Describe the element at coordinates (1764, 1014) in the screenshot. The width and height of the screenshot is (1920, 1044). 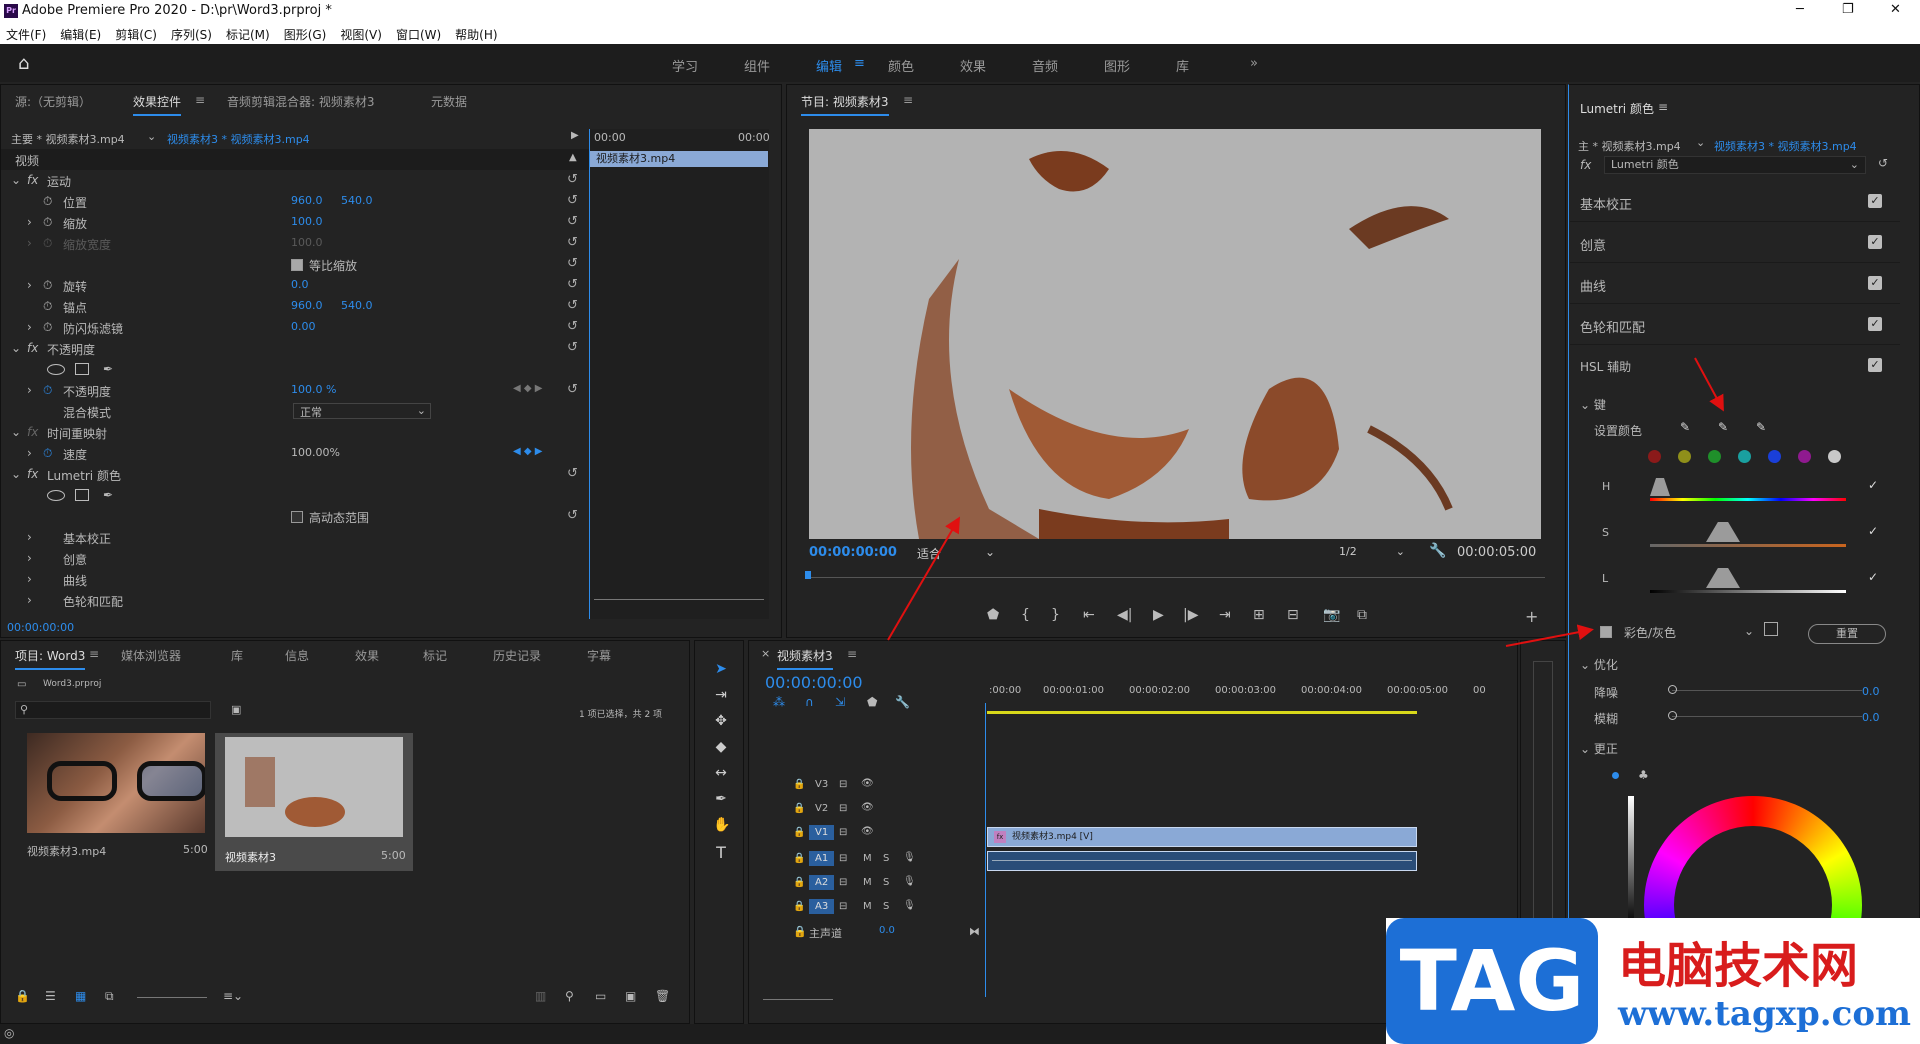
I see `watermark-url: www.tagxp.com` at that location.